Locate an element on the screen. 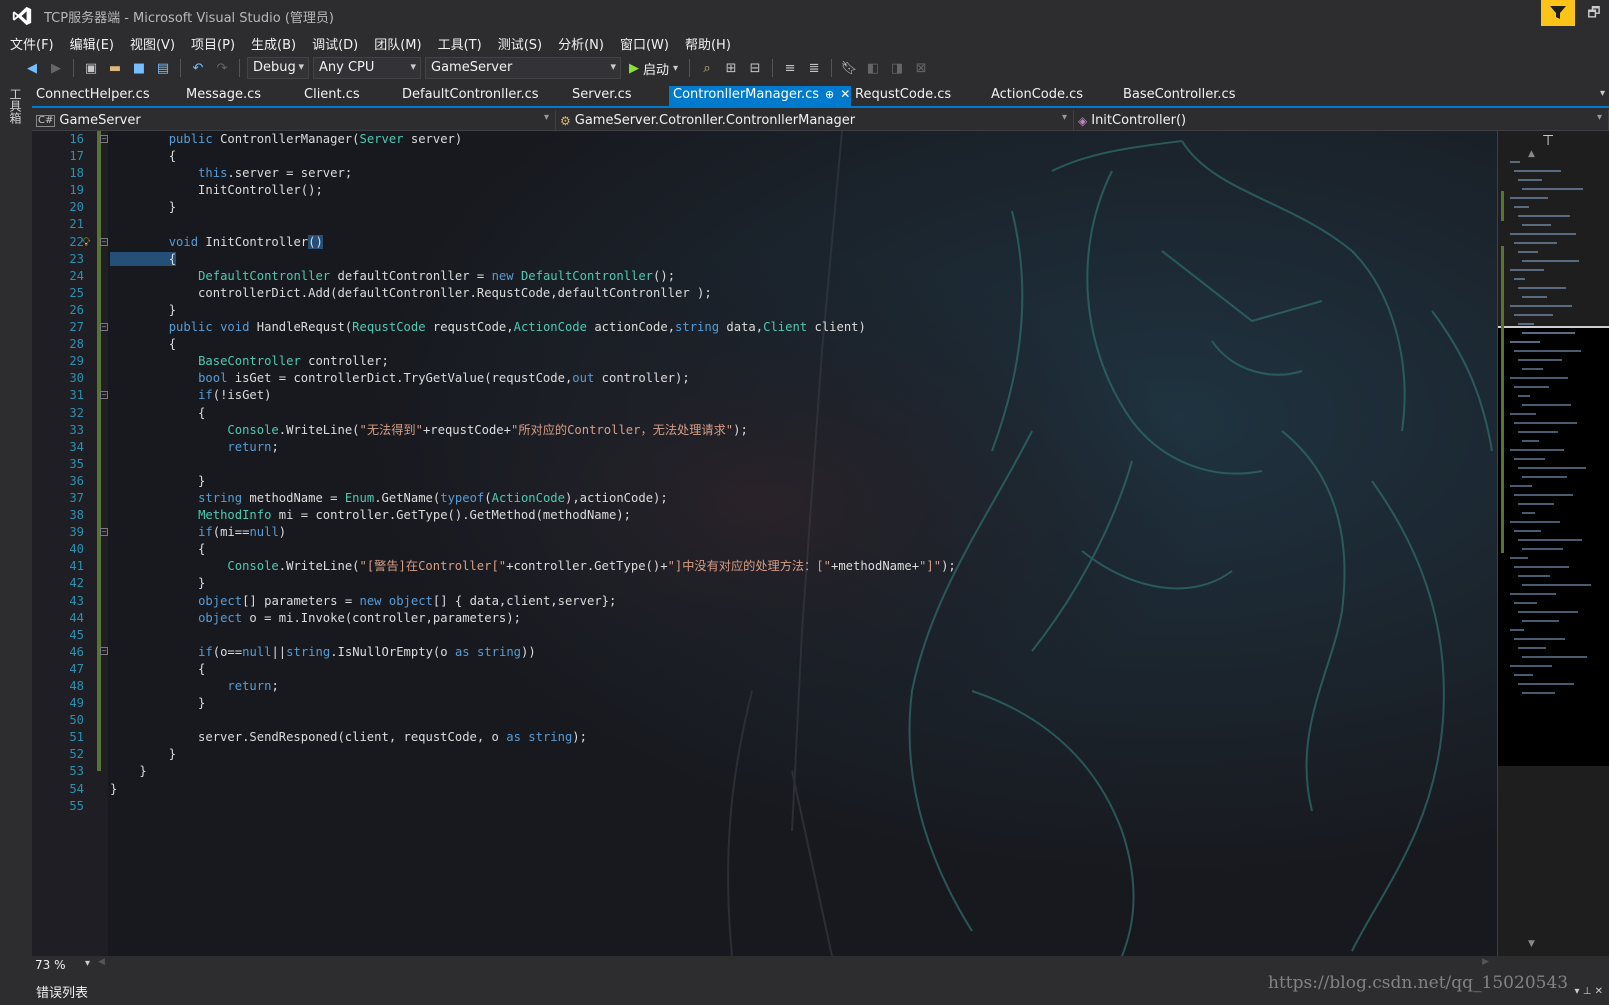  scroll-down-icon: ▼ is located at coordinates (1531, 944).